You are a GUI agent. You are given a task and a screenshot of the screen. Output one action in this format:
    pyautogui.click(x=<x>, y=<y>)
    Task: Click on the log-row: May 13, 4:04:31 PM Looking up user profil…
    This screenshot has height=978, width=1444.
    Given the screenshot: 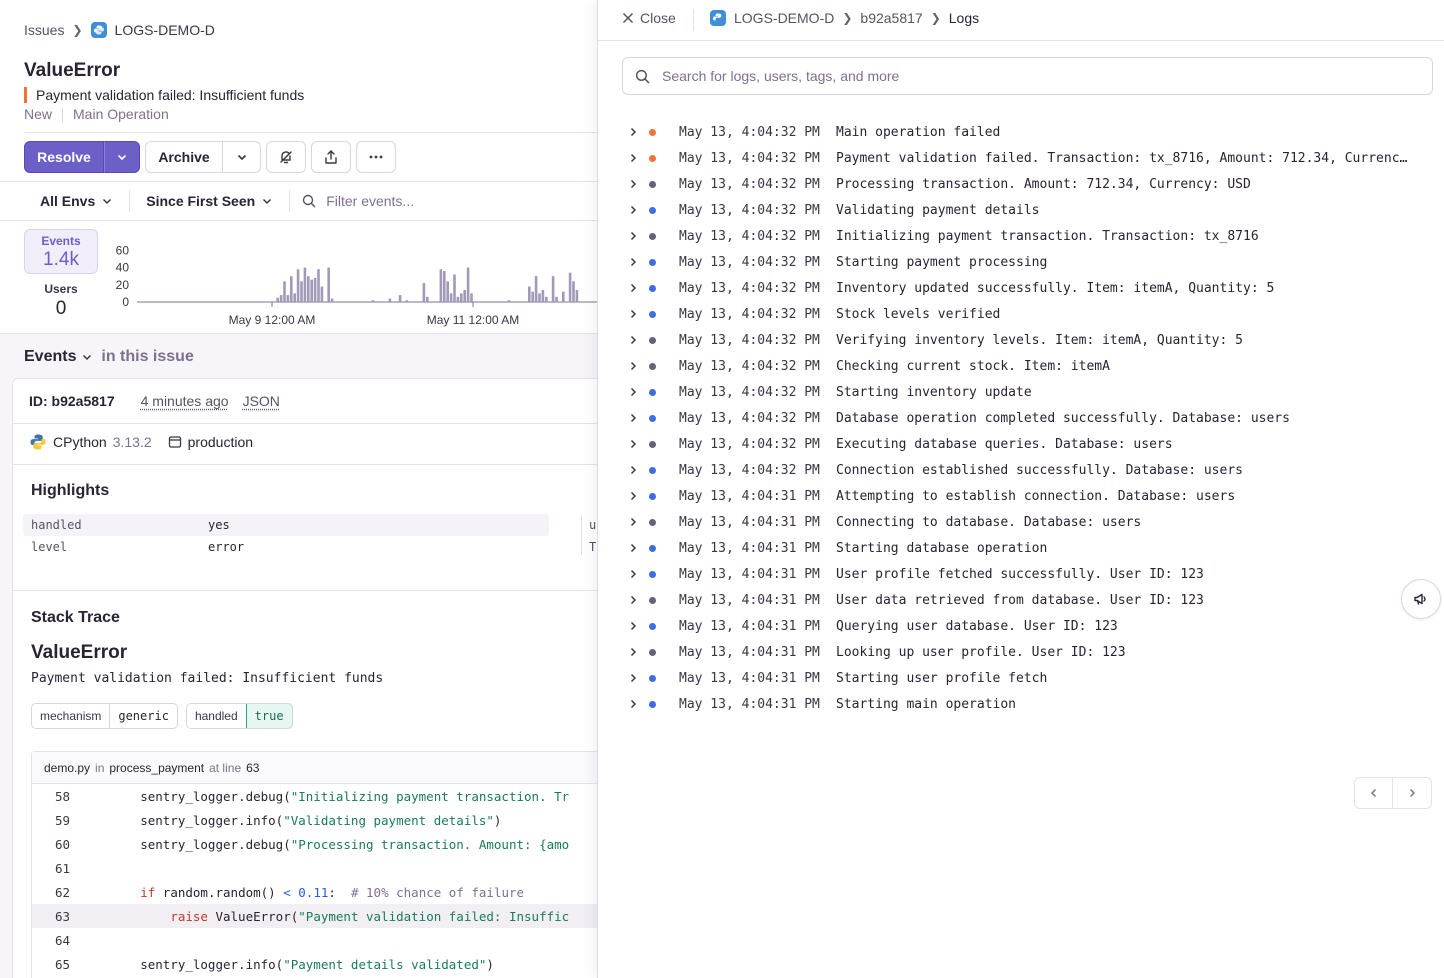 What is the action you would take?
    pyautogui.click(x=1022, y=652)
    